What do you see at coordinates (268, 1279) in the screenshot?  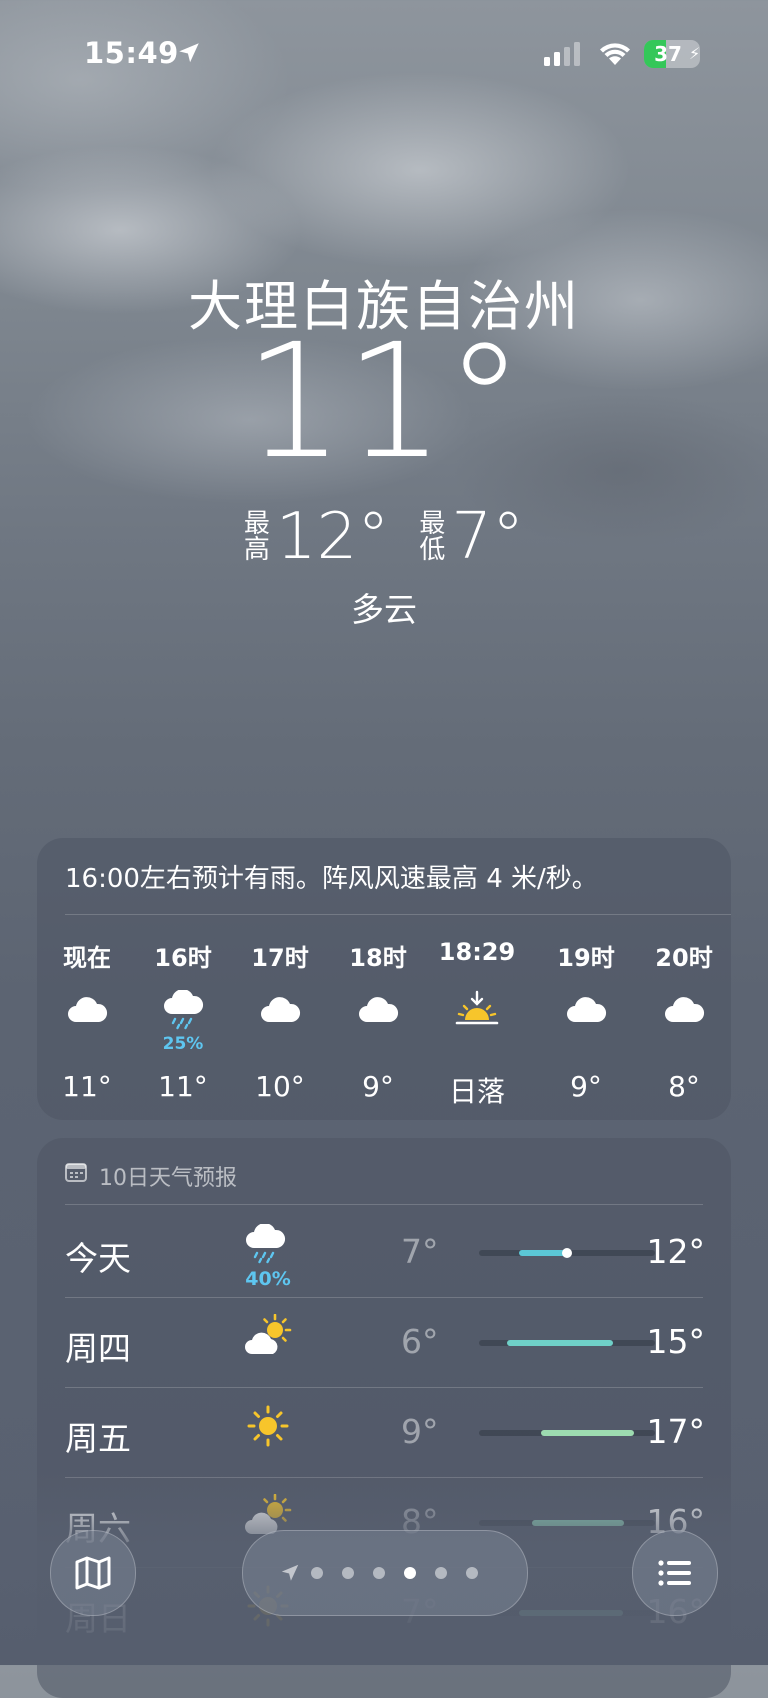 I see `precipitation-chance: 40%` at bounding box center [268, 1279].